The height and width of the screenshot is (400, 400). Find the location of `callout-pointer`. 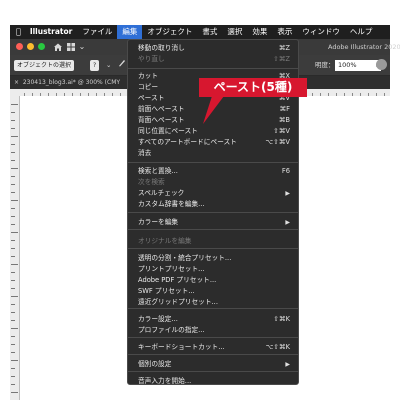

callout-pointer is located at coordinates (213, 110).